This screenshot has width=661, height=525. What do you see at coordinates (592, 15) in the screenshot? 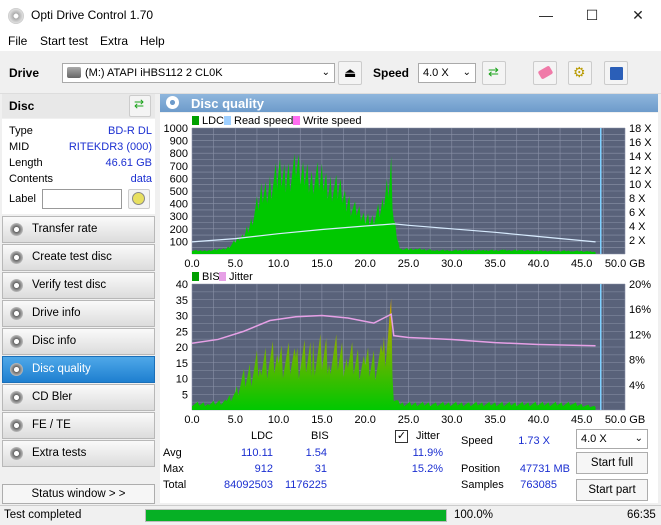
I see `maximize-button: ☐` at bounding box center [592, 15].